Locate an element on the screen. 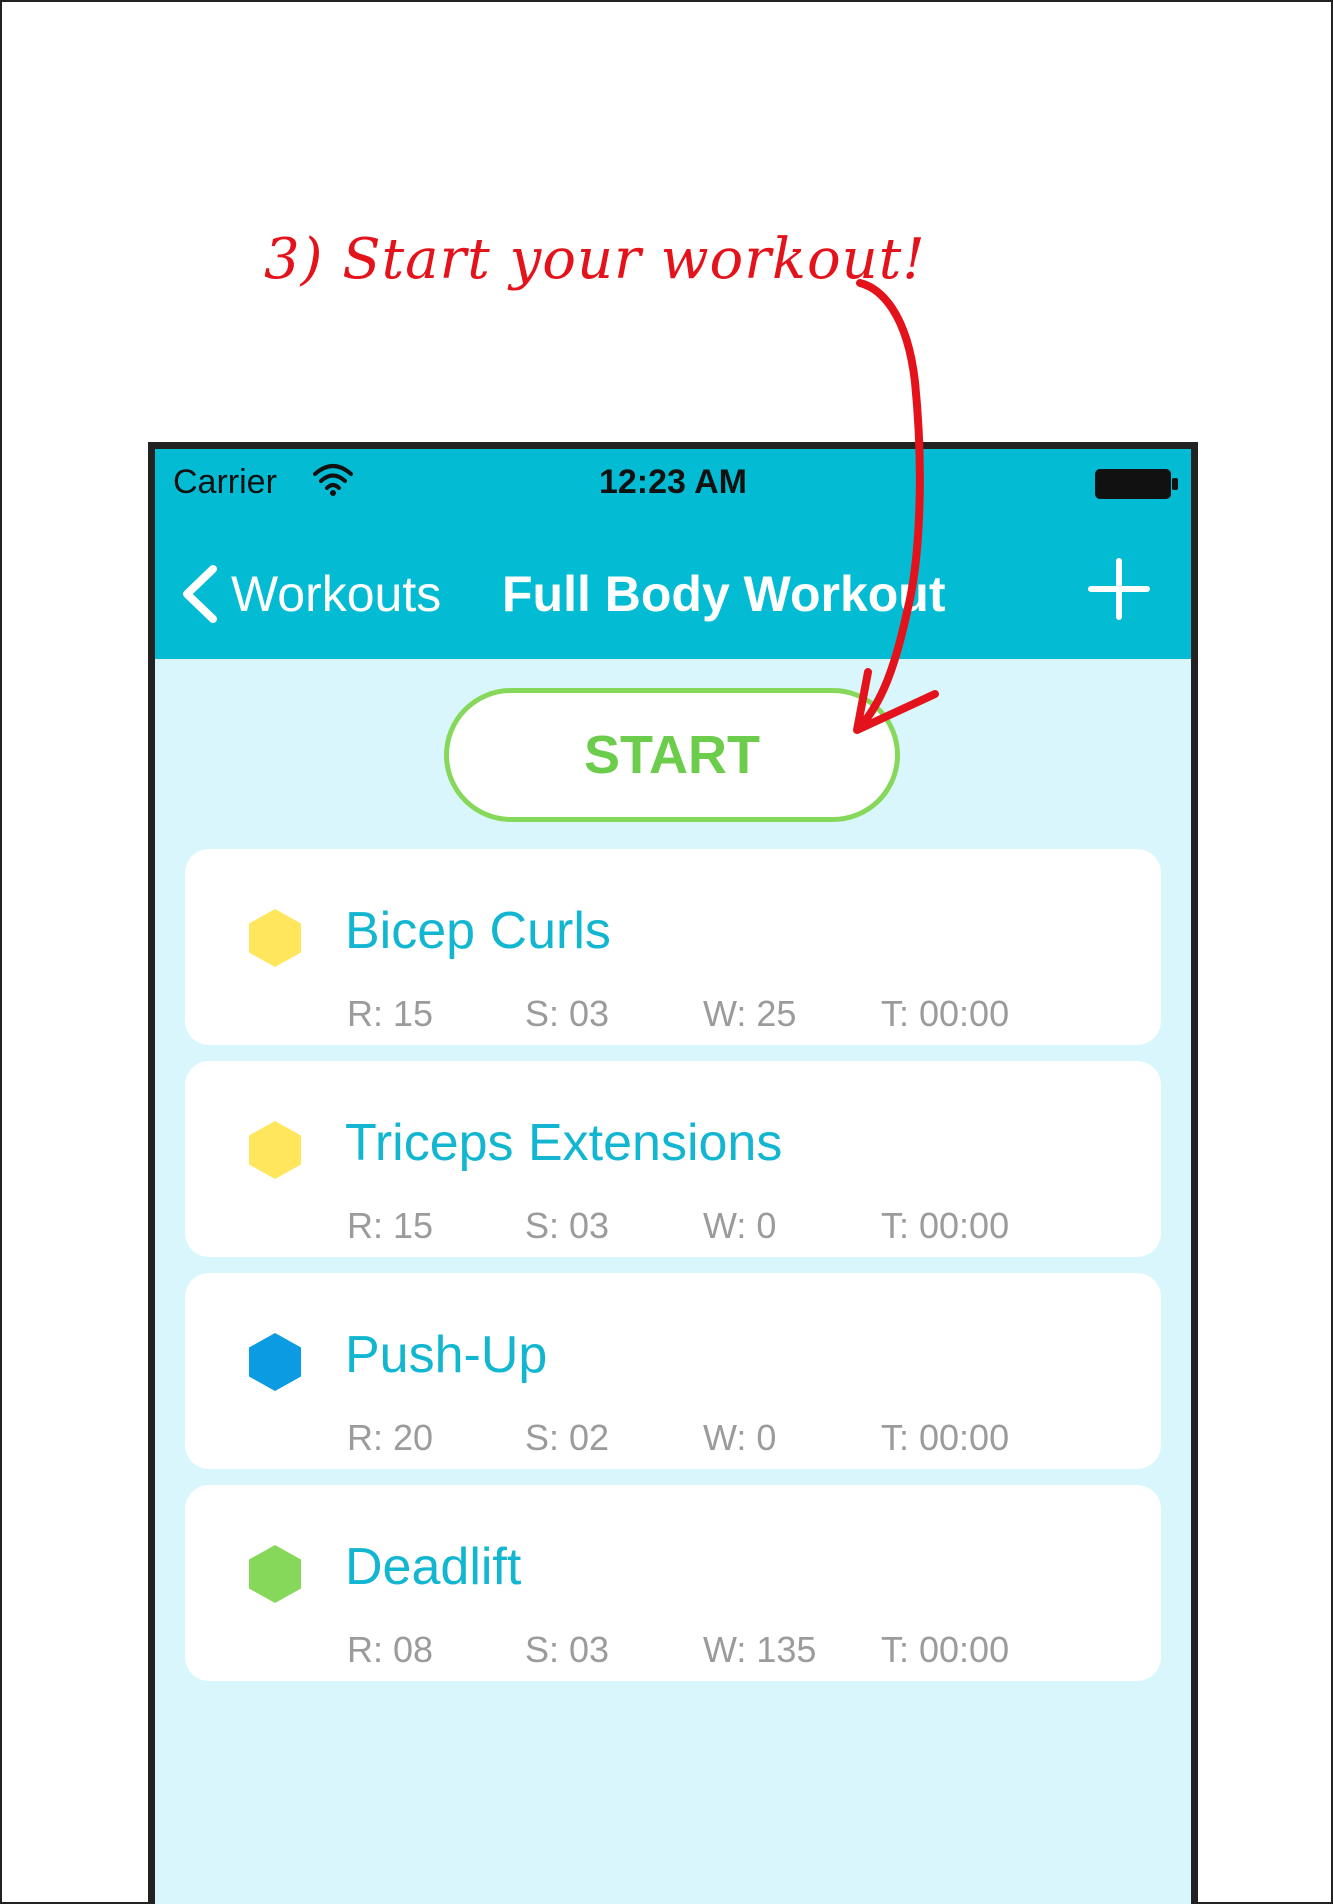 Image resolution: width=1333 pixels, height=1904 pixels. exercise-card: Push-Up R: 20 S: 02 W: 0 T: 00:00 is located at coordinates (673, 1371).